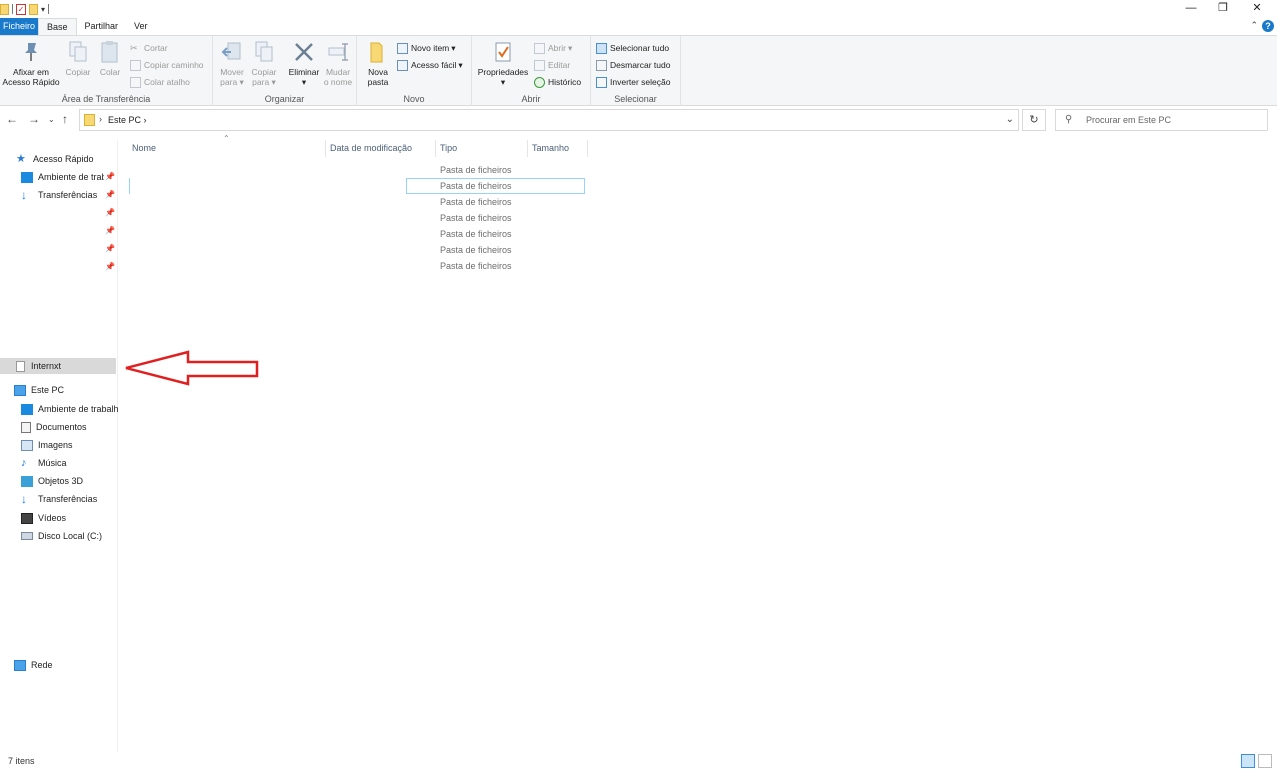 The image size is (1280, 776). Describe the element at coordinates (531, 99) in the screenshot. I see `open-group-label: Abrir` at that location.